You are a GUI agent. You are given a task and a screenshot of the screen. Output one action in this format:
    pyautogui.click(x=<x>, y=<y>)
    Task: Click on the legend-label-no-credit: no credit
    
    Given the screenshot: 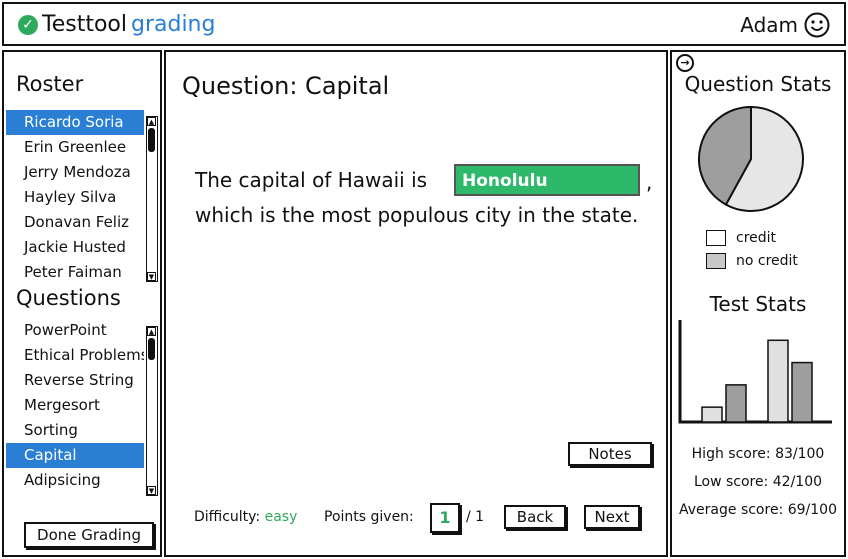 What is the action you would take?
    pyautogui.click(x=767, y=261)
    